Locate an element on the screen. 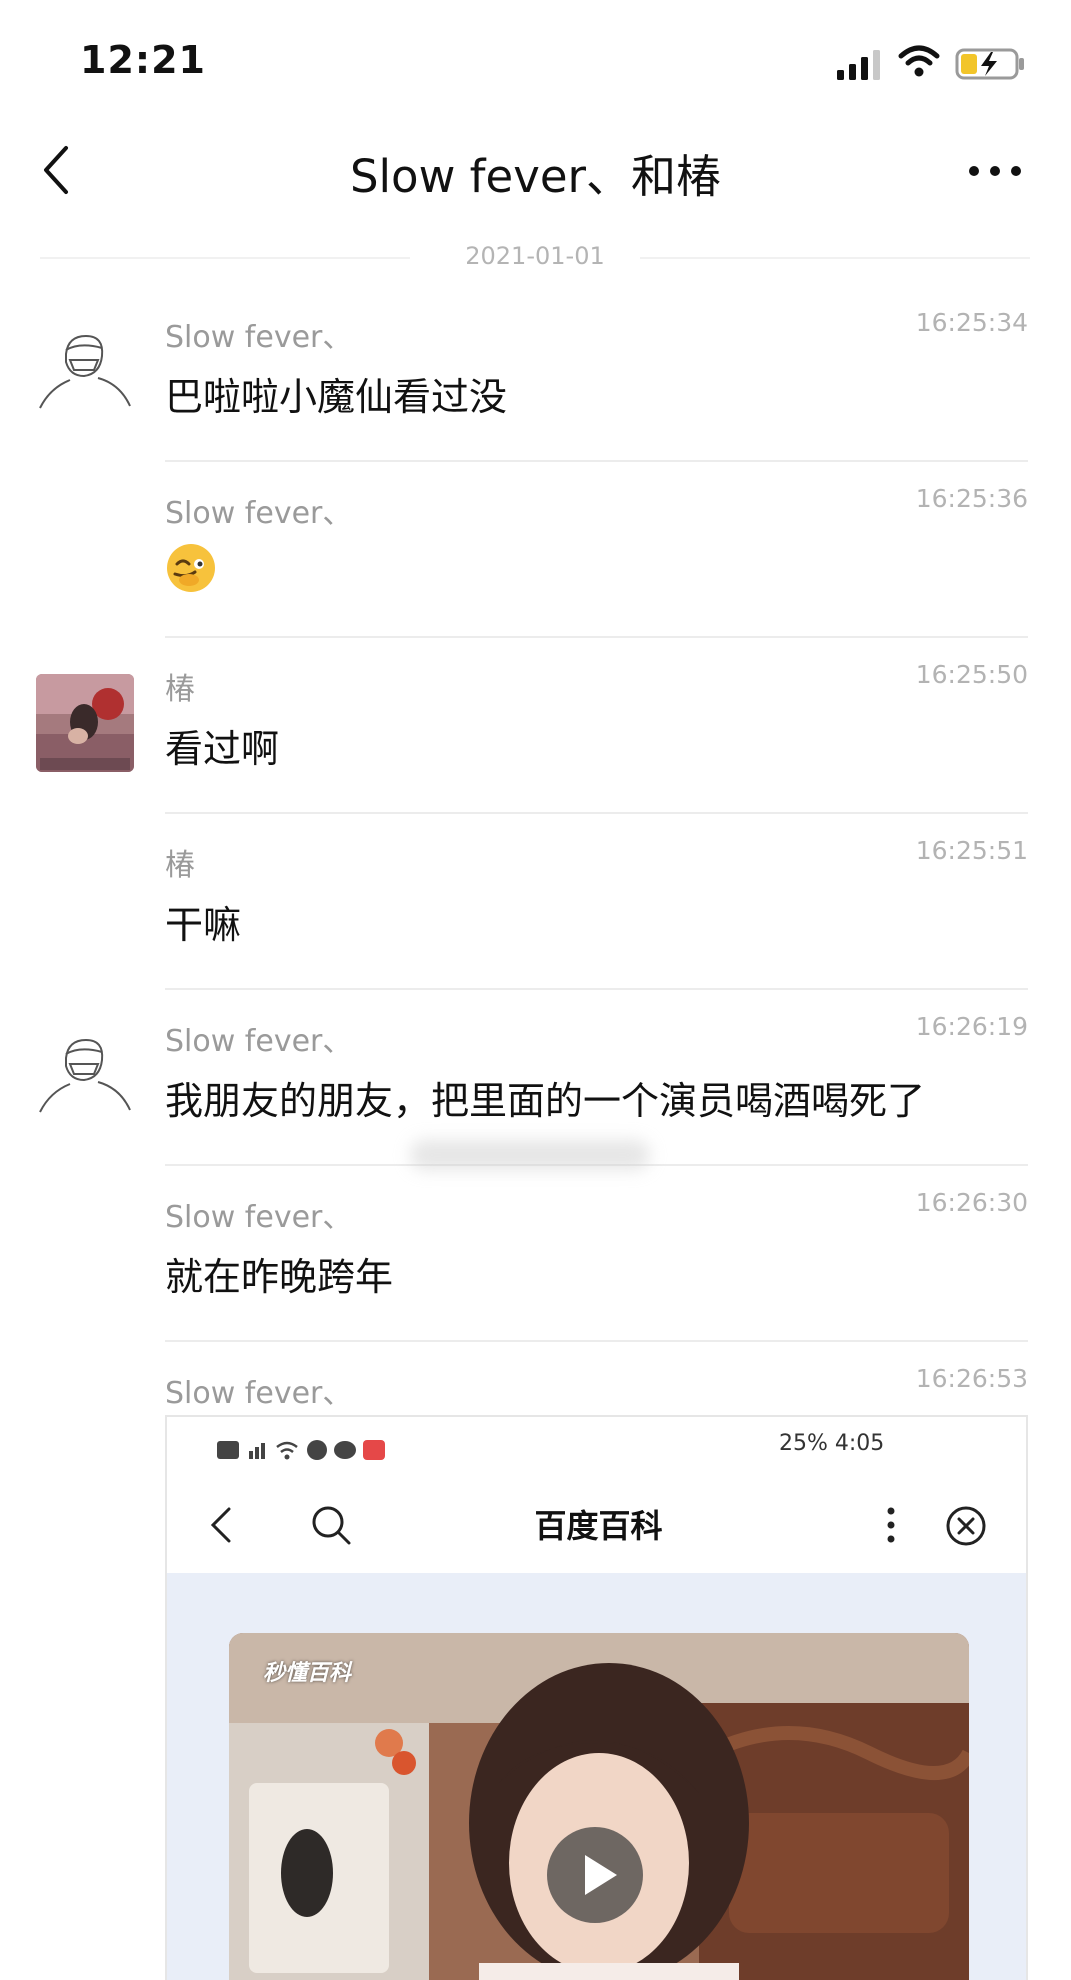  message-text: 就在昨晚跨年 is located at coordinates (279, 1273).